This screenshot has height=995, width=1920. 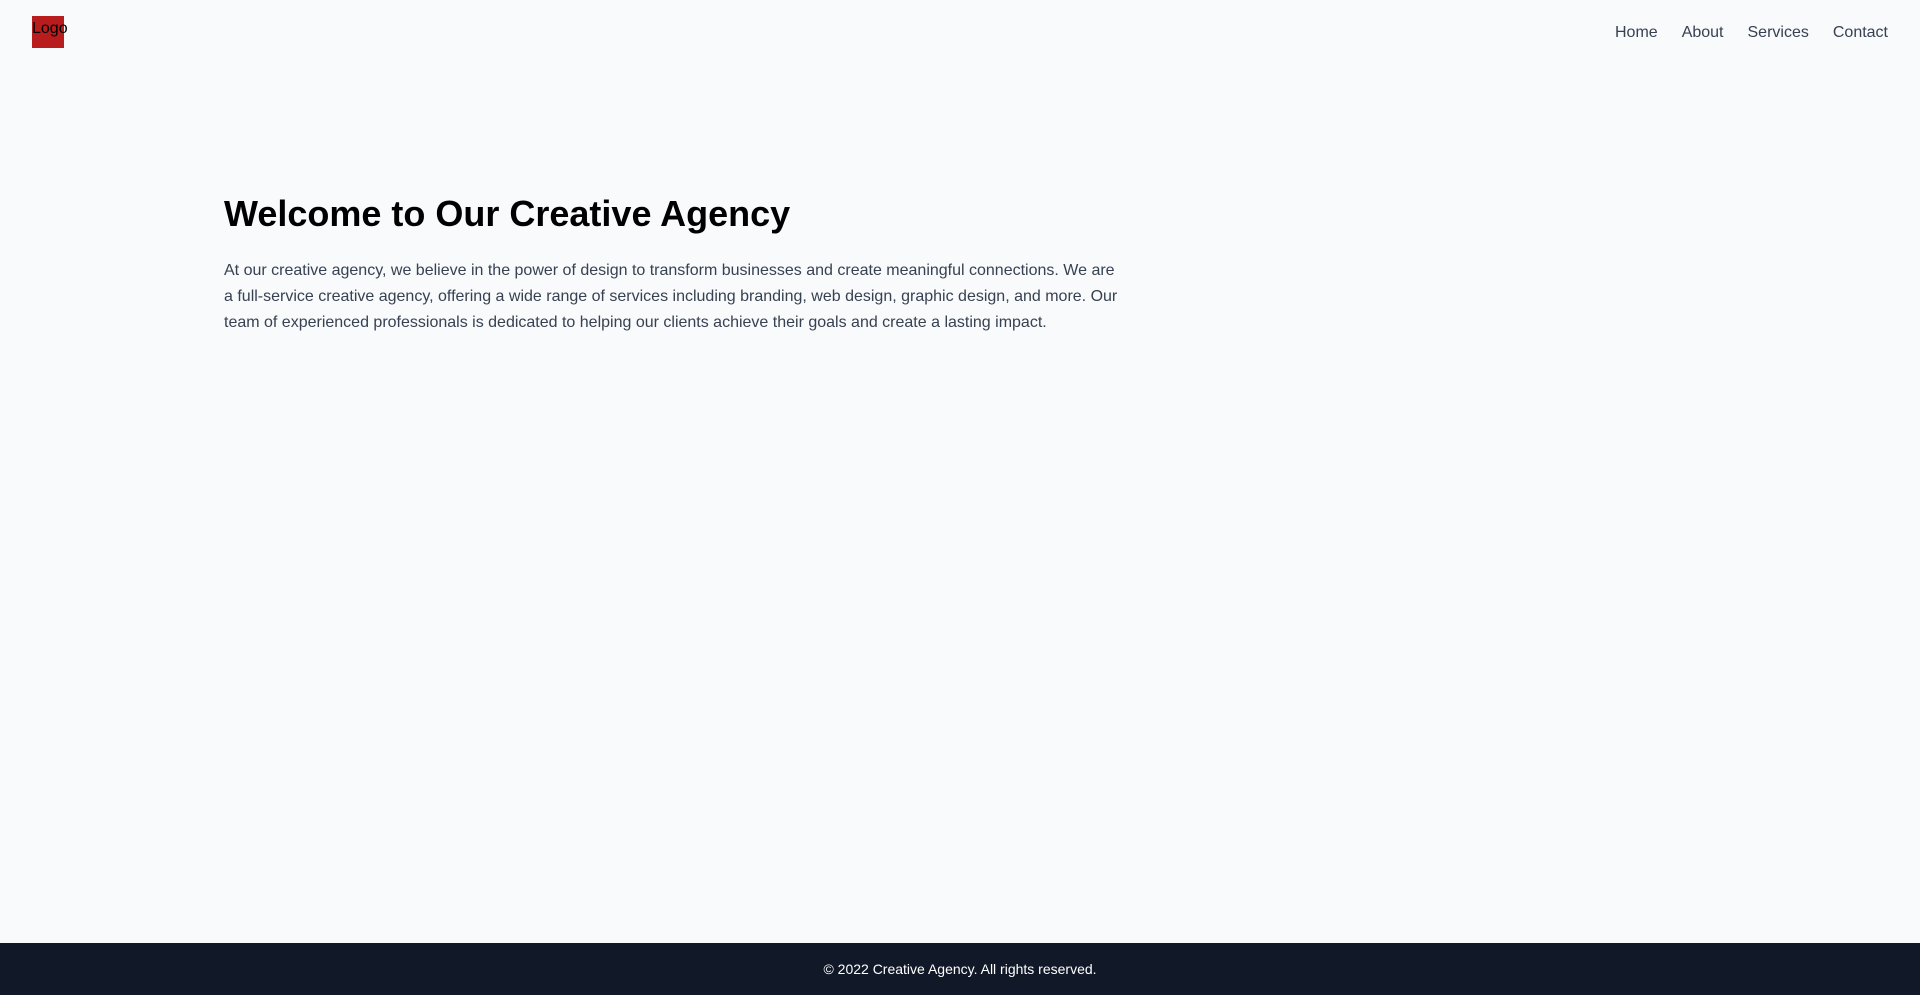 What do you see at coordinates (507, 213) in the screenshot?
I see `page-title: Welcome to Our Creative Agency` at bounding box center [507, 213].